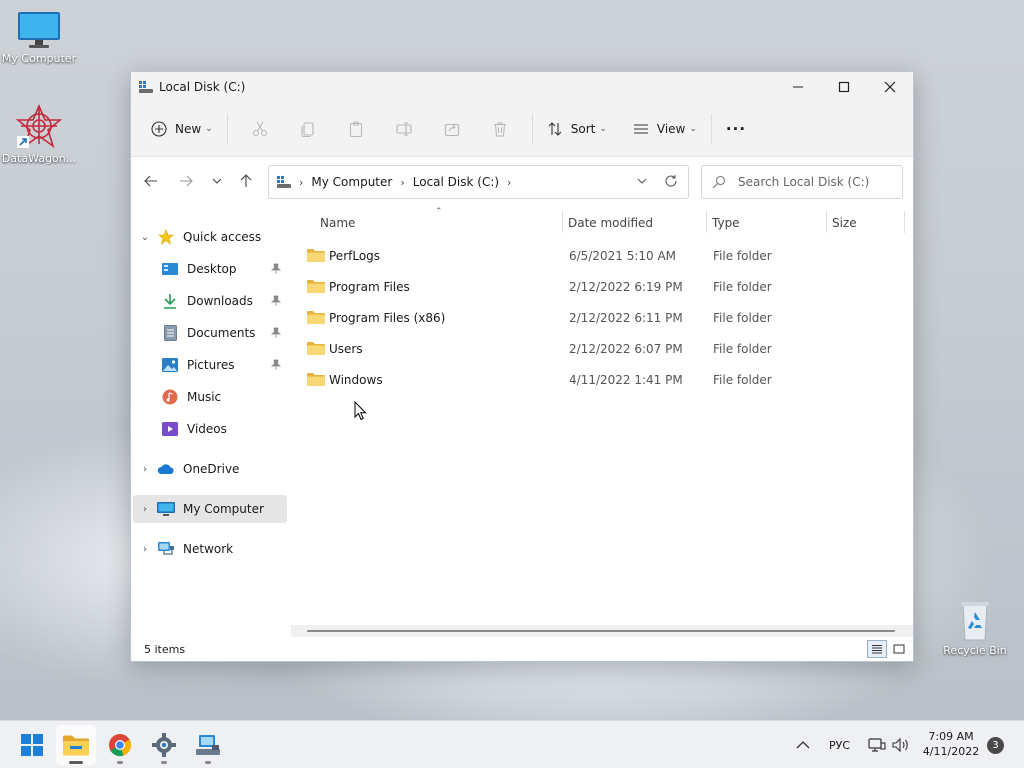 This screenshot has width=1024, height=768. Describe the element at coordinates (736, 129) in the screenshot. I see `more-options-button: ···` at that location.